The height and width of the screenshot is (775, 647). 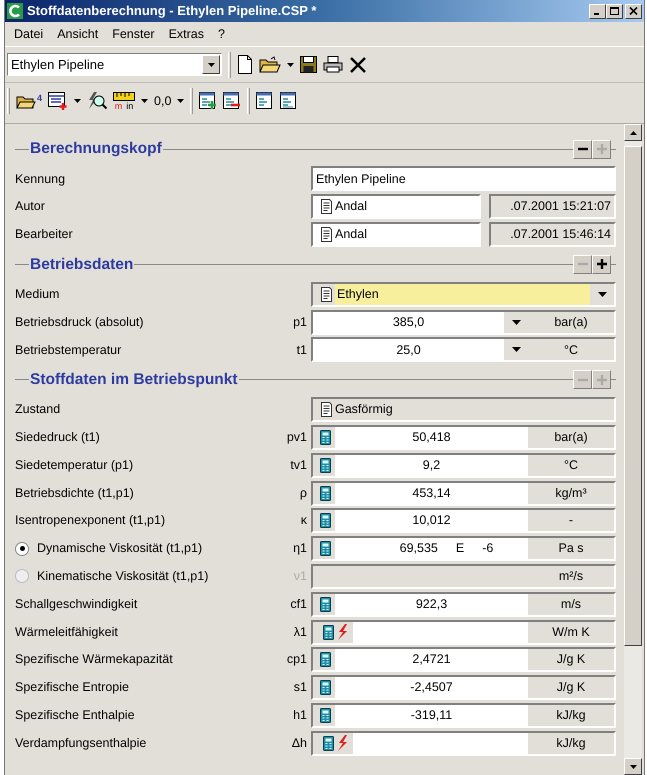 I want to click on field-label: Spezifische Entropie, so click(x=72, y=687).